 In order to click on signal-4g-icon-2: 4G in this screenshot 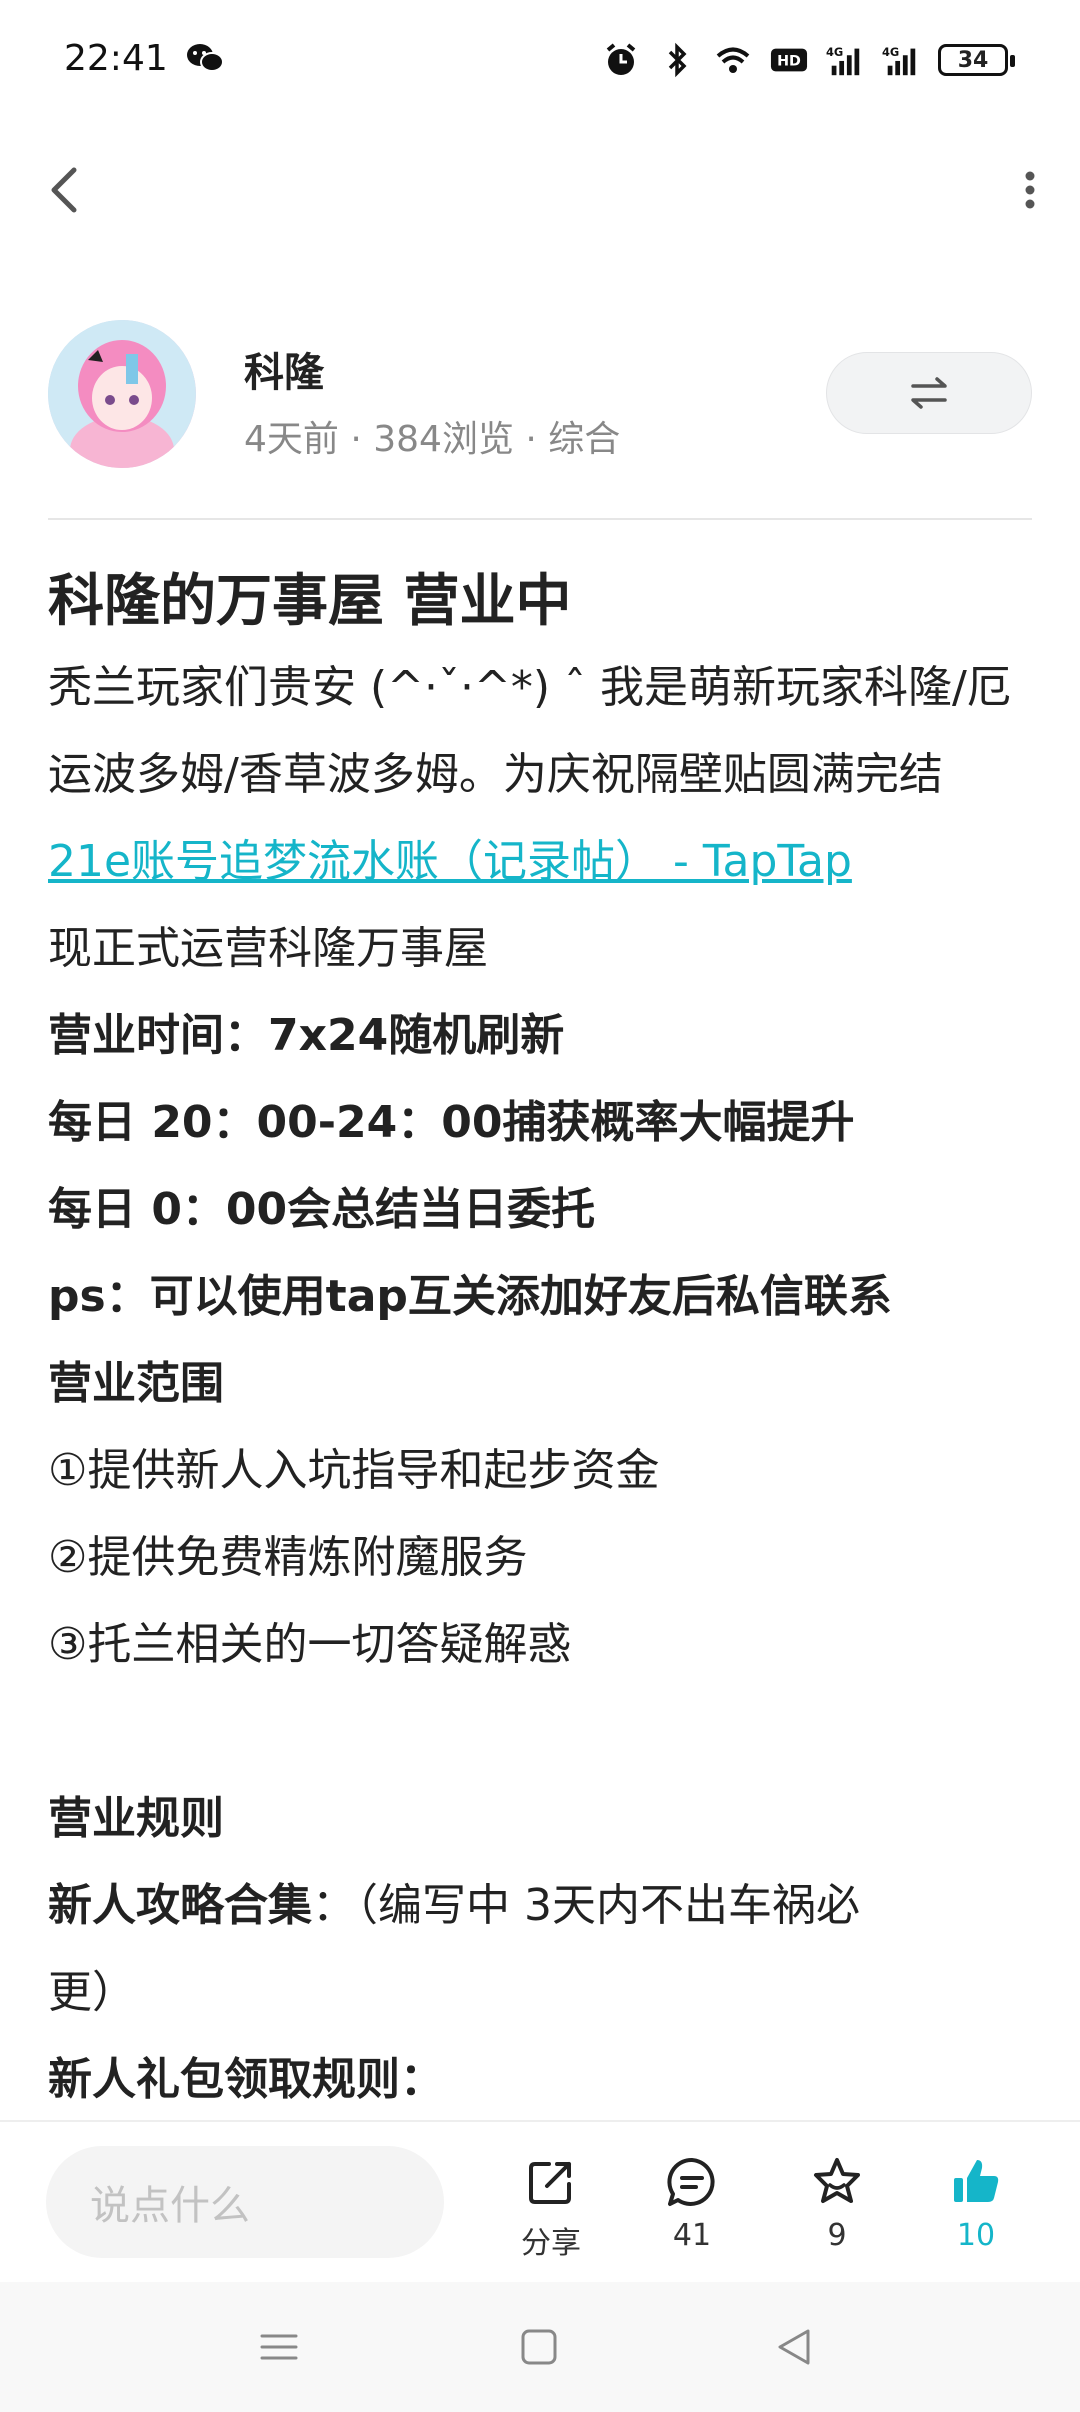, I will do `click(899, 60)`.